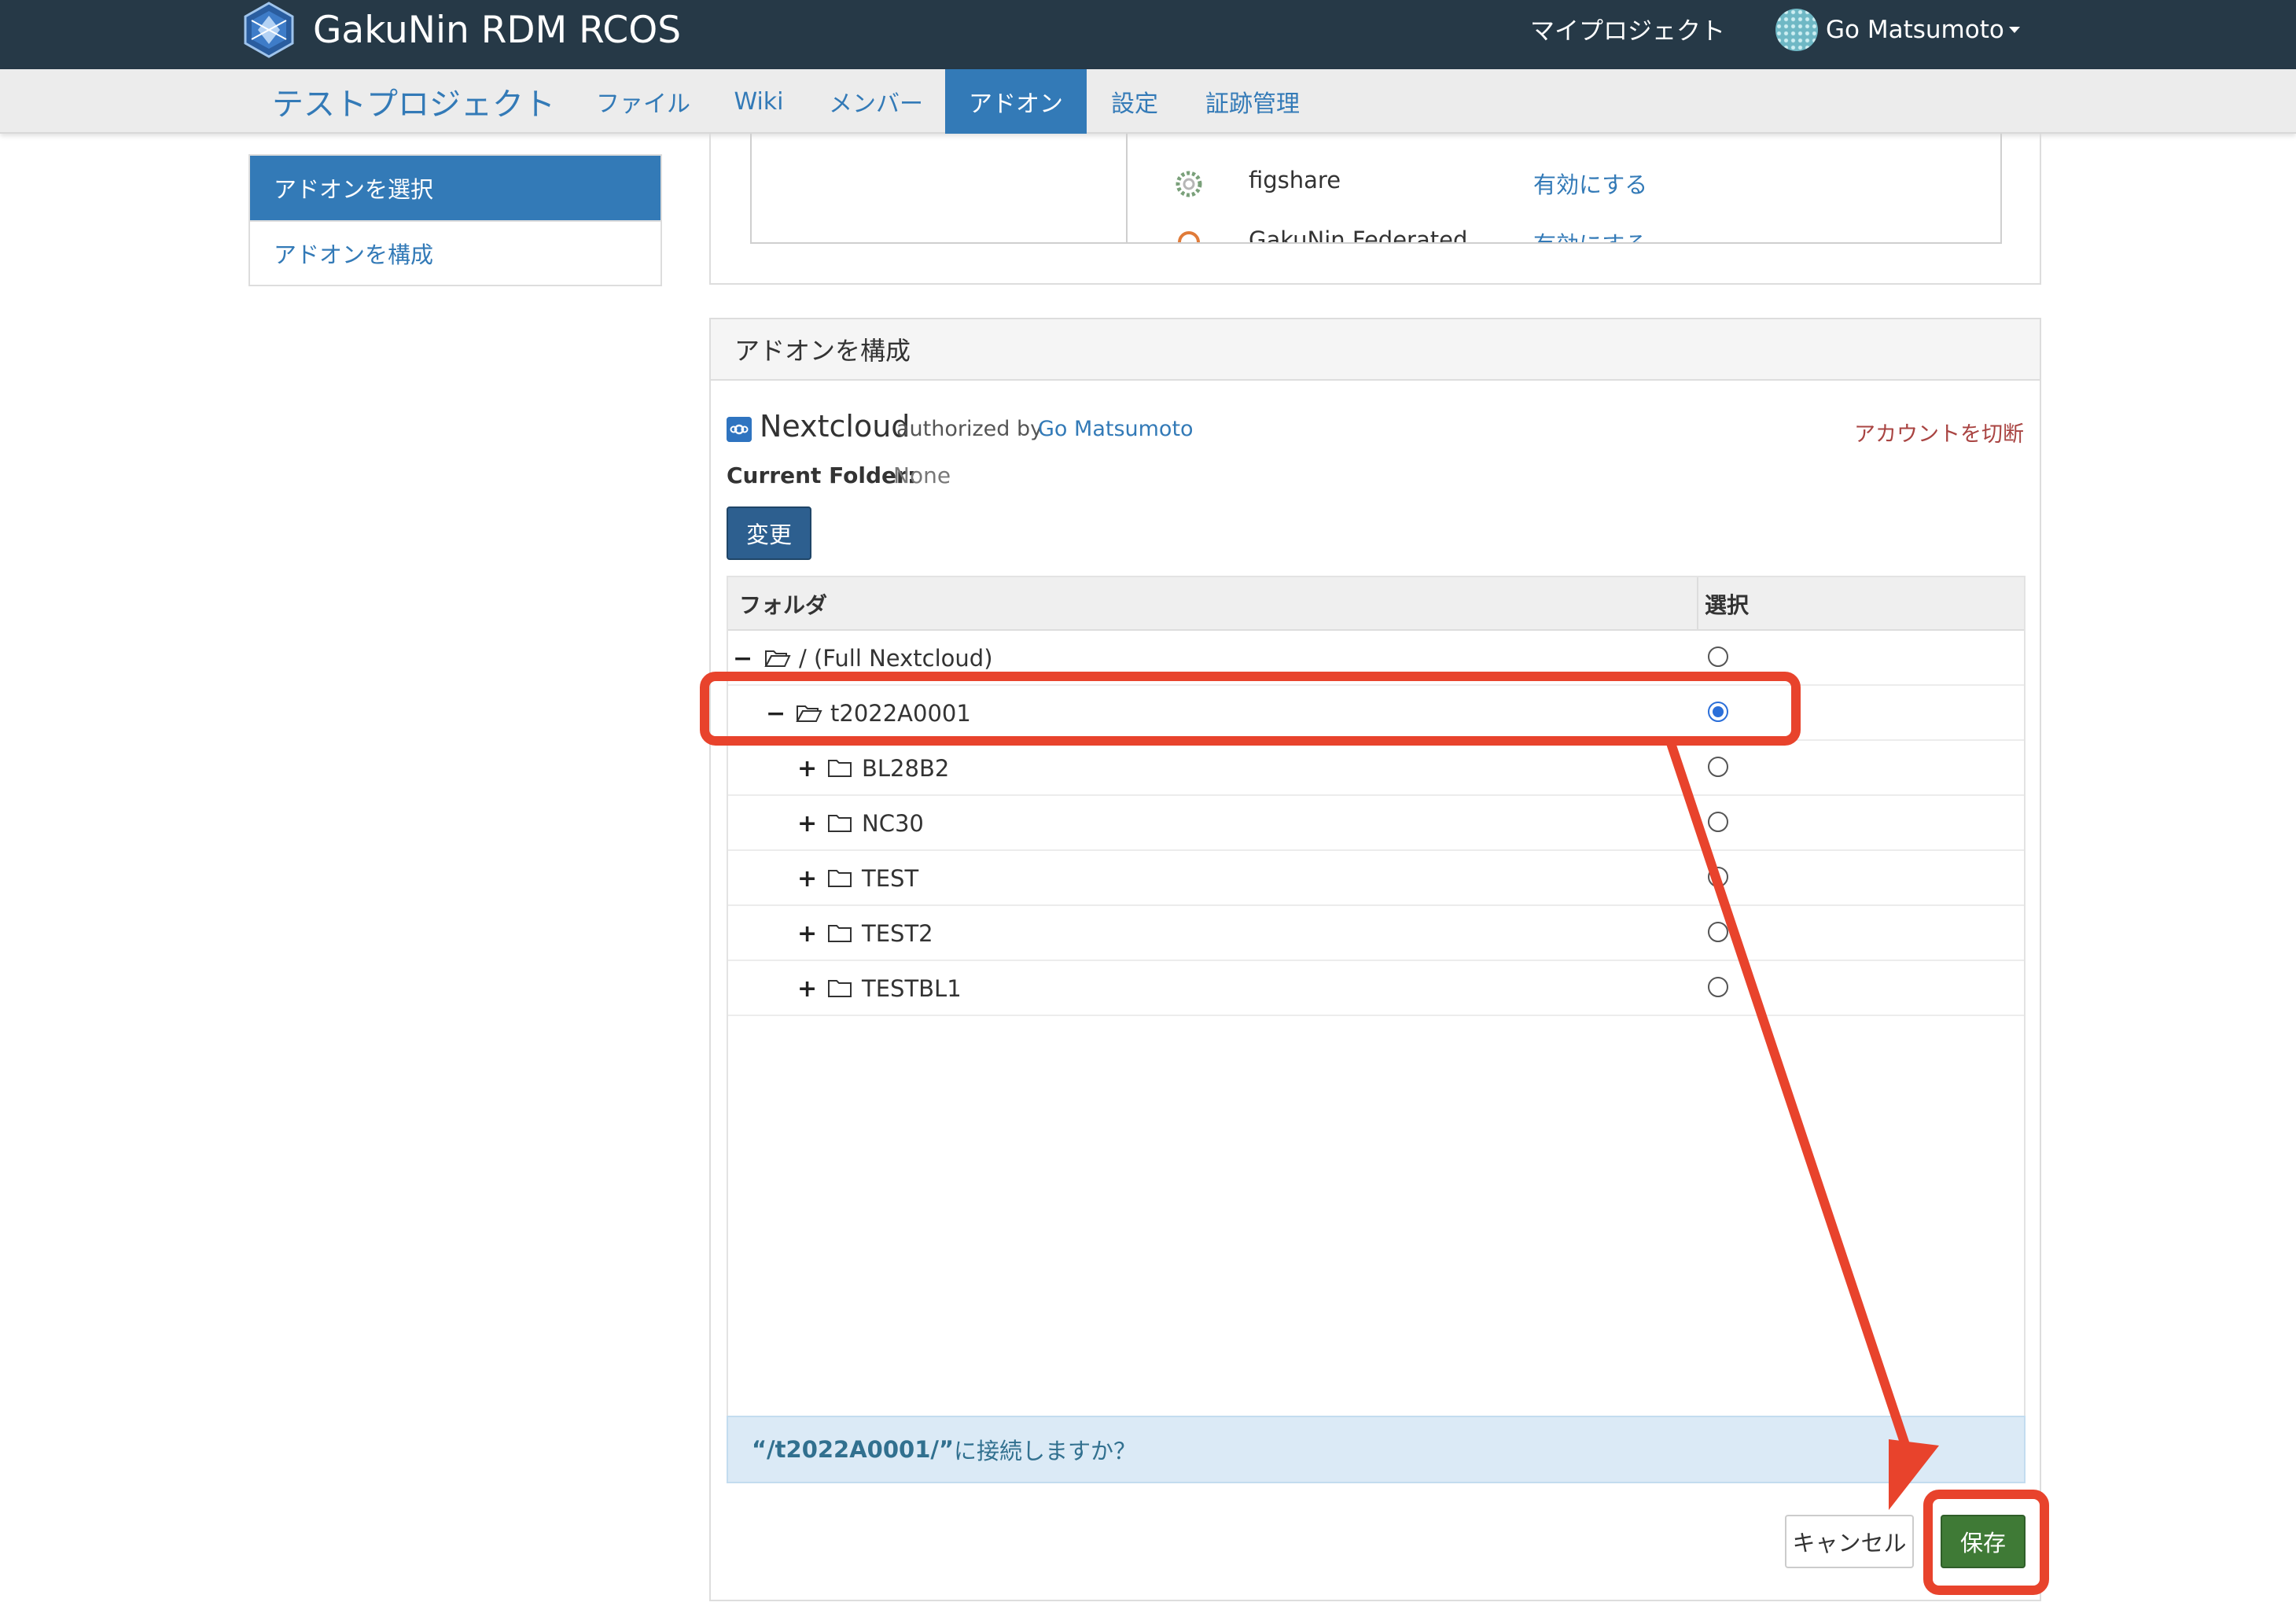 The width and height of the screenshot is (2296, 1617). Describe the element at coordinates (969, 429) in the screenshot. I see `authorized-by-label: authorized by` at that location.